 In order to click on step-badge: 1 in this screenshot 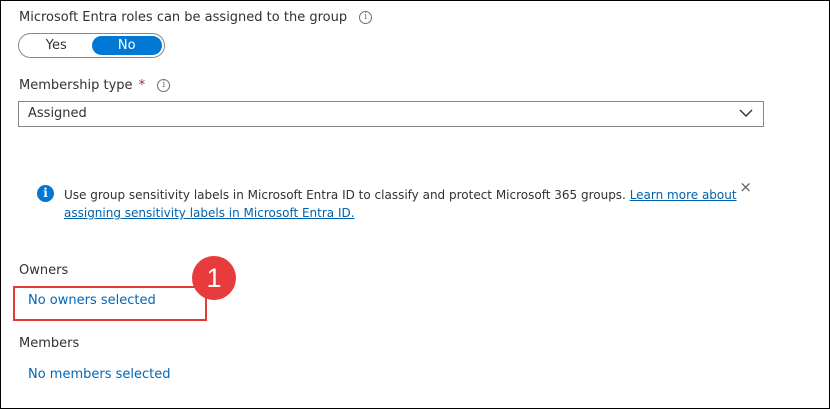, I will do `click(214, 278)`.